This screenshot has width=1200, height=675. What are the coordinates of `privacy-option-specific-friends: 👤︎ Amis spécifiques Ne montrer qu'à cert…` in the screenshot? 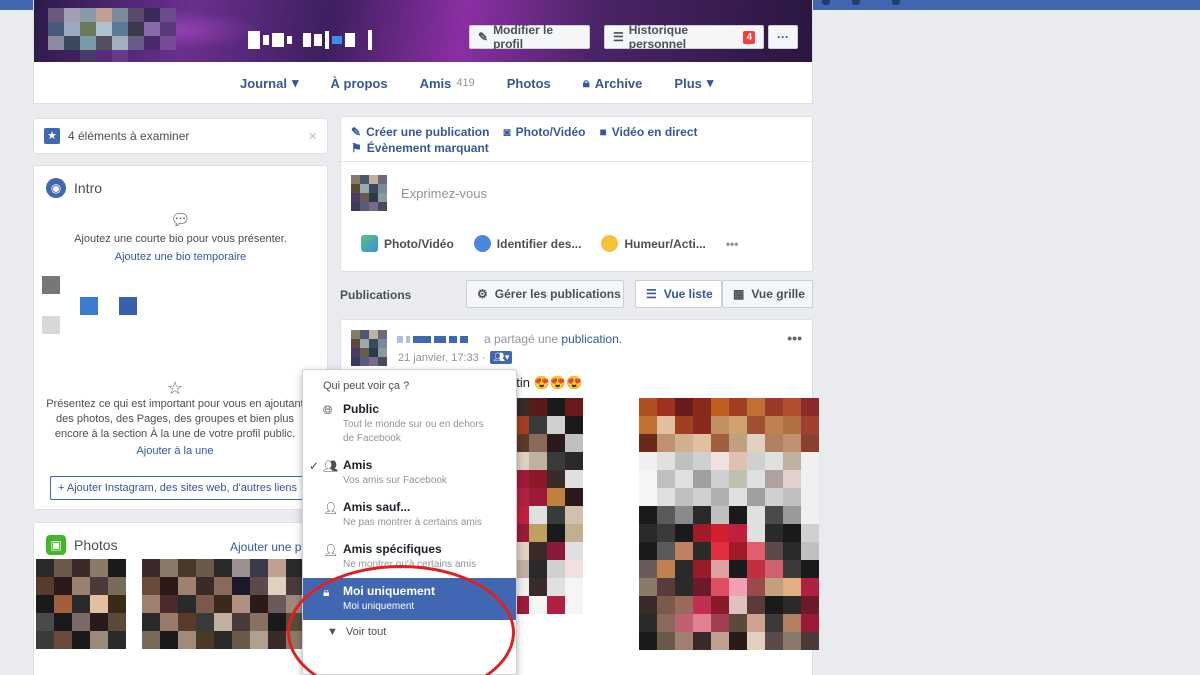 It's located at (409, 557).